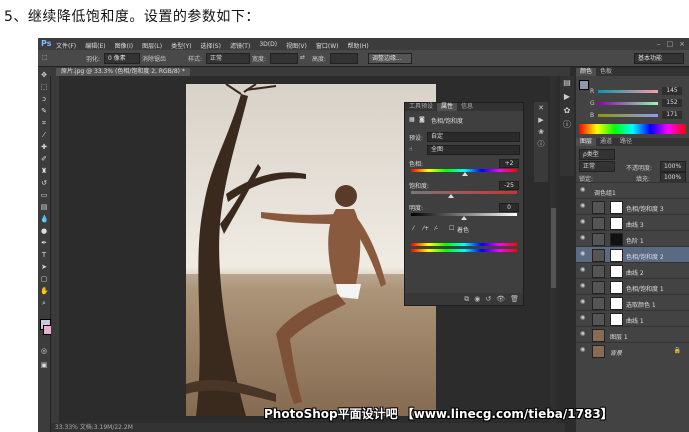  What do you see at coordinates (586, 142) in the screenshot?
I see `tab-layers: 图层` at bounding box center [586, 142].